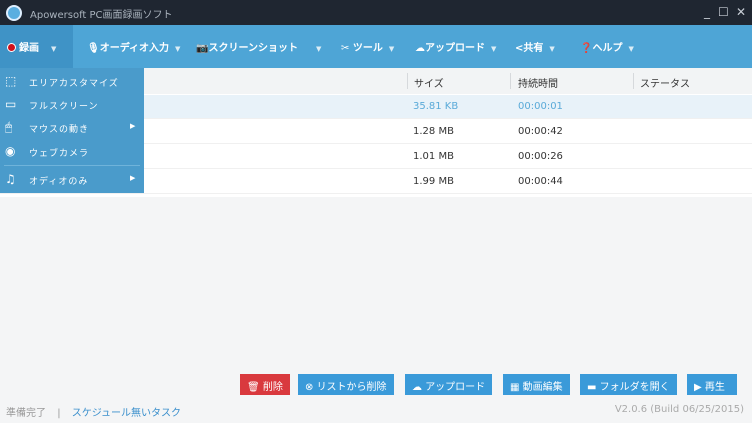 This screenshot has height=423, width=752. Describe the element at coordinates (723, 12) in the screenshot. I see `maximize-button: ☐` at that location.